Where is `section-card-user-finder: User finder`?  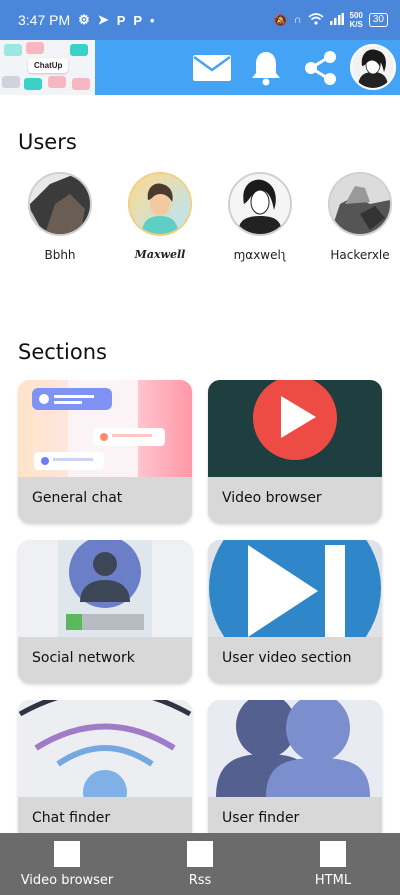
section-card-user-finder: User finder is located at coordinates (295, 771).